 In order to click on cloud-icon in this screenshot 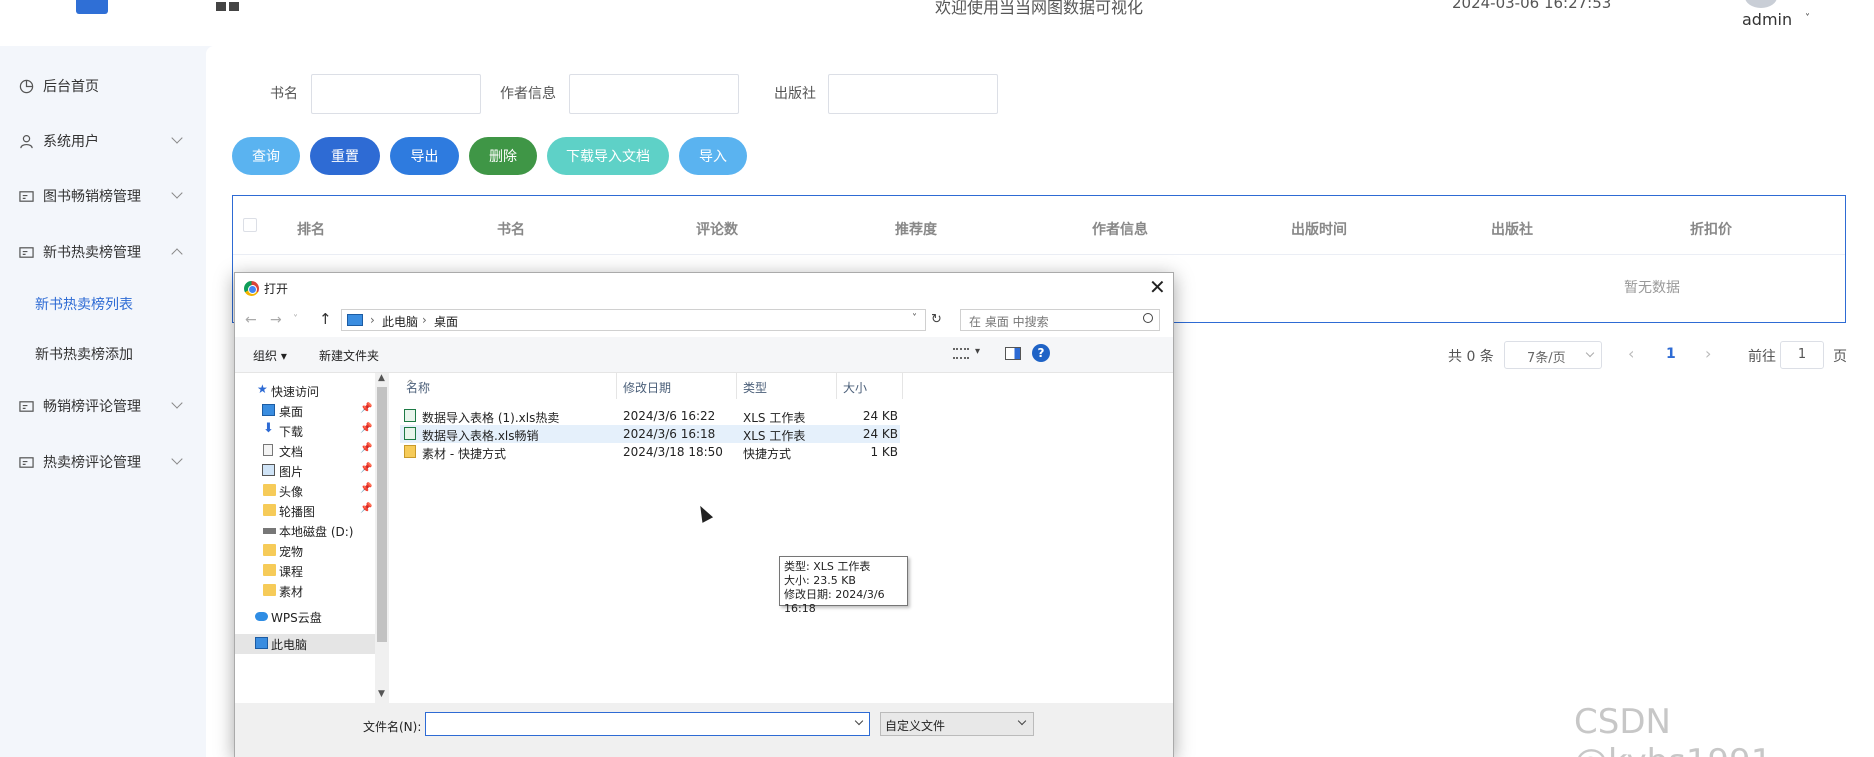, I will do `click(261, 616)`.